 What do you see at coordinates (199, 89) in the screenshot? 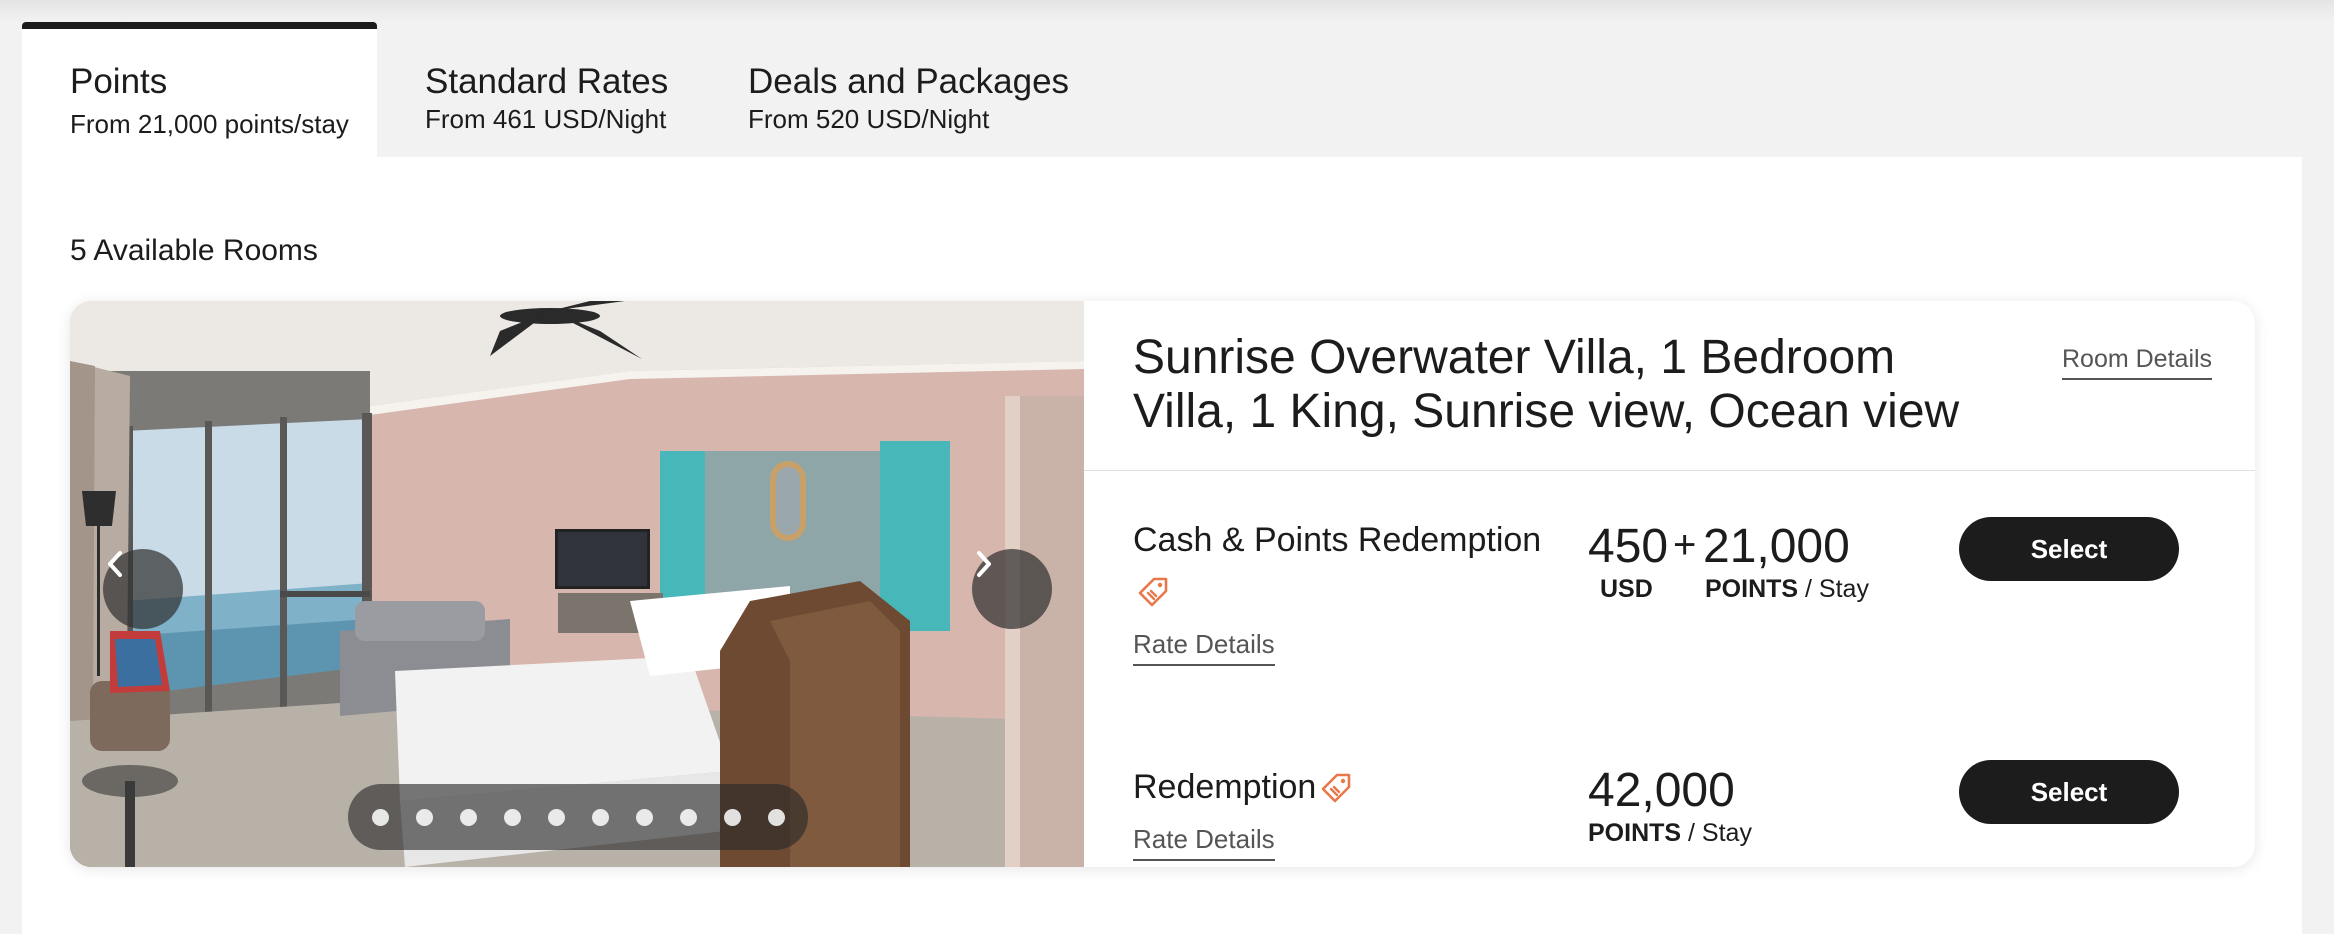
I see `tab-points: Points From 21,000 points/stay` at bounding box center [199, 89].